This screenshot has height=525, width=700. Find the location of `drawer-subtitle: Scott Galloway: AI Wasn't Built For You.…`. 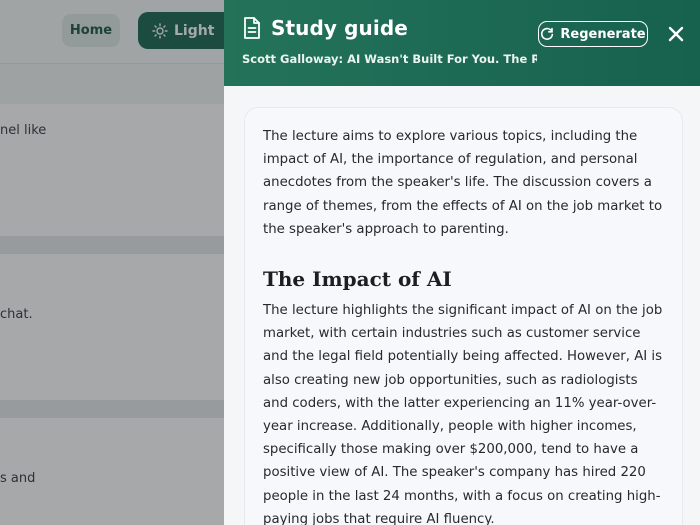

drawer-subtitle: Scott Galloway: AI Wasn't Built For You.… is located at coordinates (389, 59).